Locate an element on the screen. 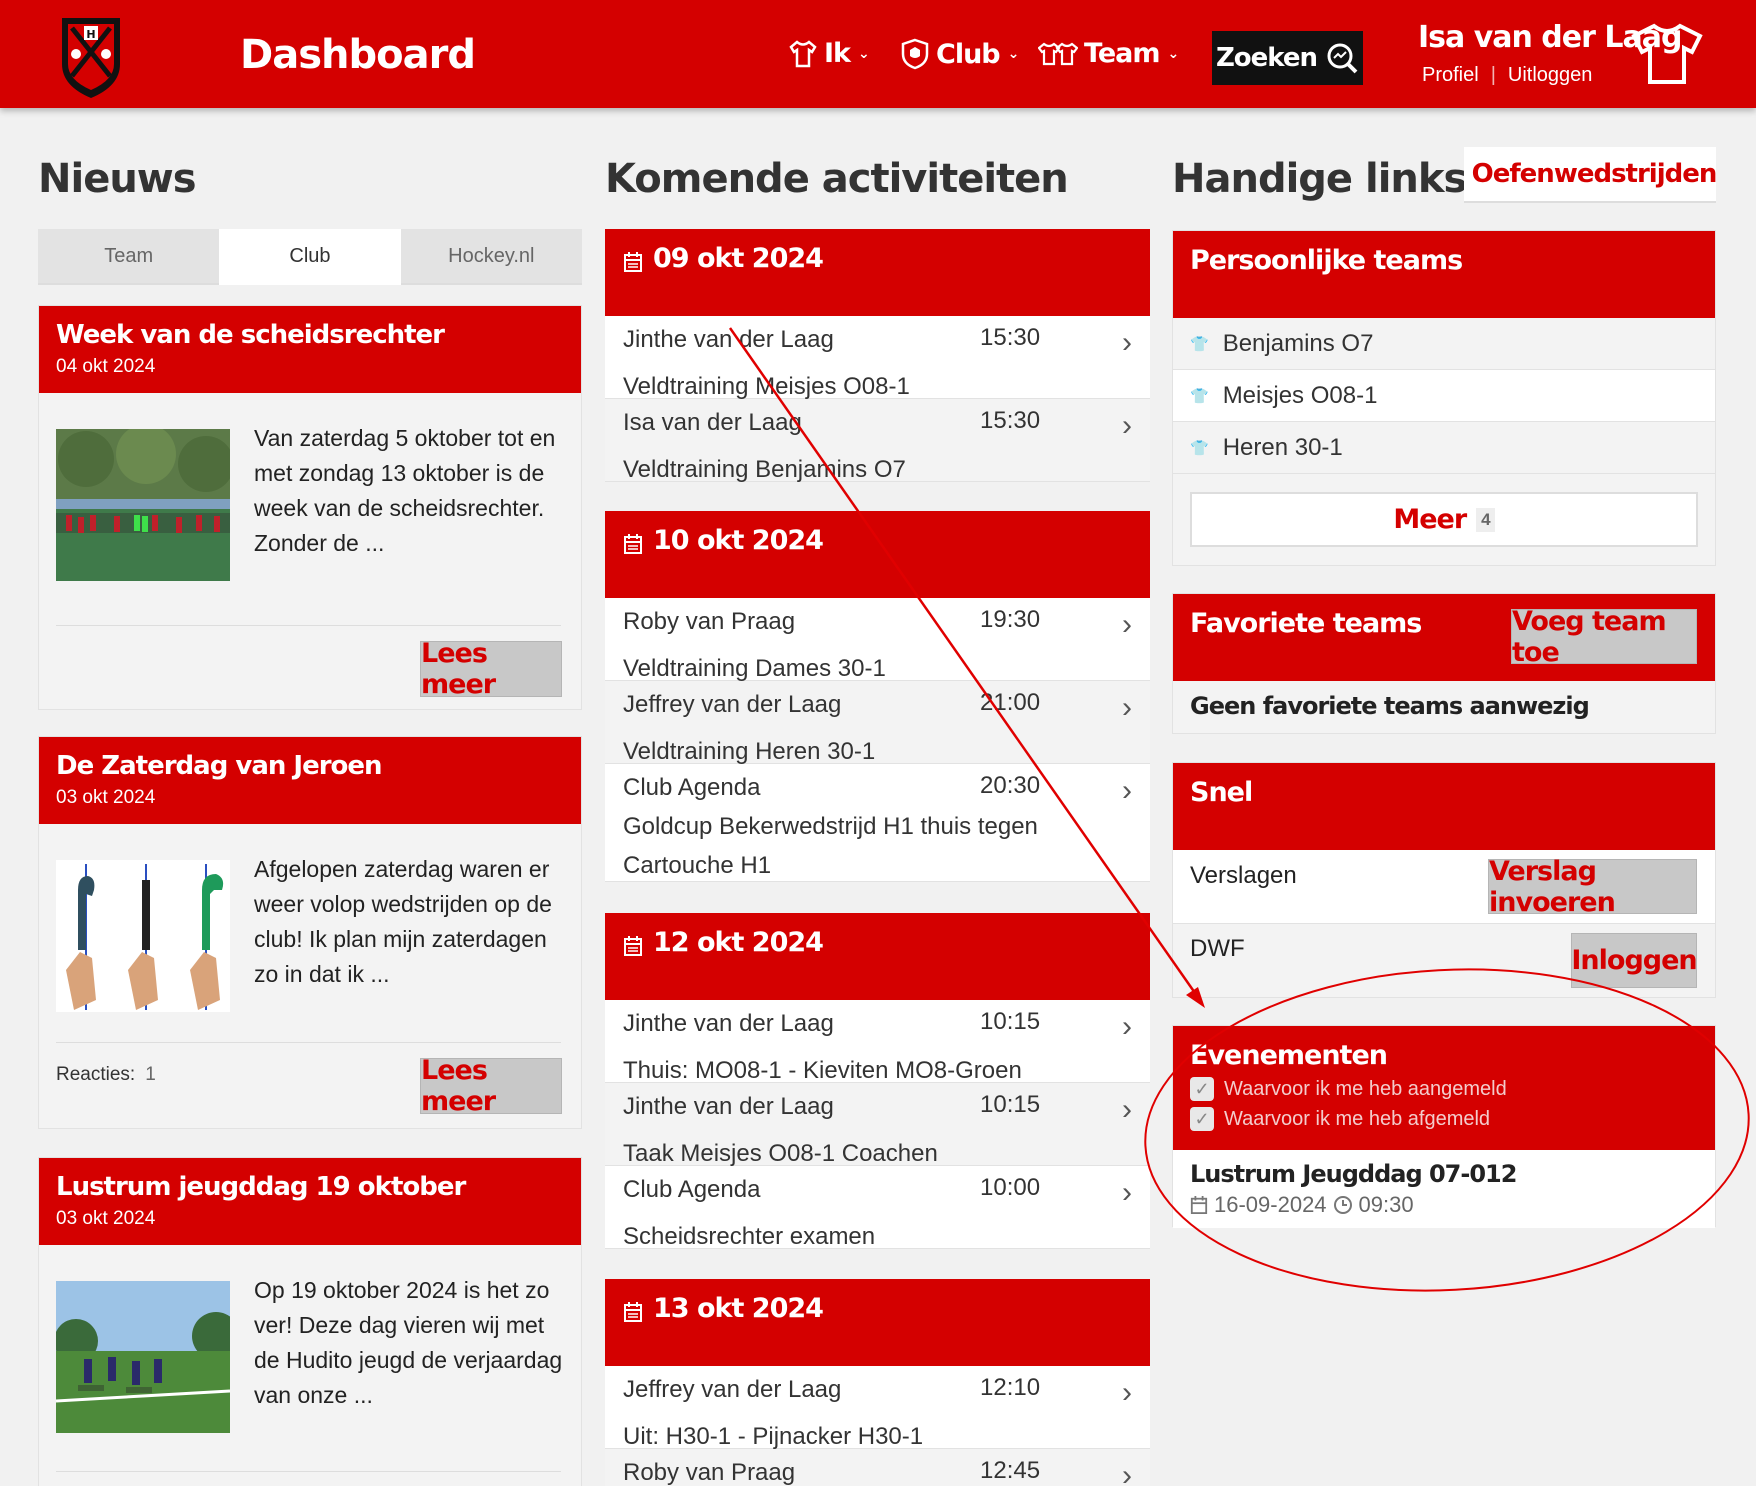 This screenshot has height=1486, width=1756. filter-registered: ✓ Waarvoor ik me heb aangemeld is located at coordinates (1444, 1089).